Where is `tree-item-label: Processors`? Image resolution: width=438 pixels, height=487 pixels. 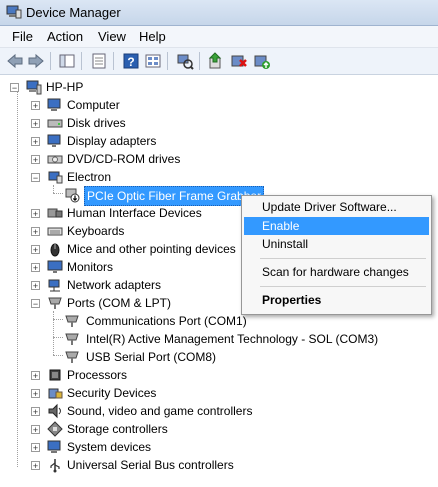
tree-item-label: Processors is located at coordinates (97, 375).